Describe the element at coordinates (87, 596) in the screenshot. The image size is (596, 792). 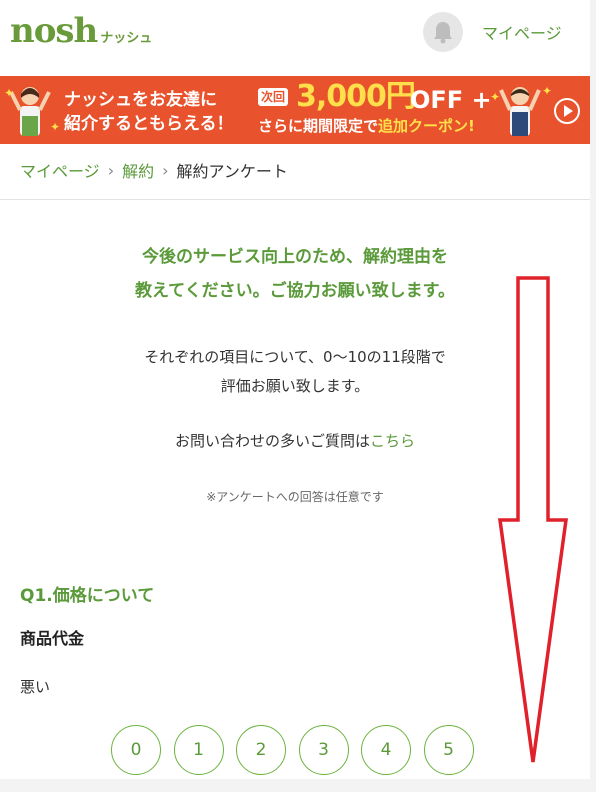
I see `question-title: Q1.価格について` at that location.